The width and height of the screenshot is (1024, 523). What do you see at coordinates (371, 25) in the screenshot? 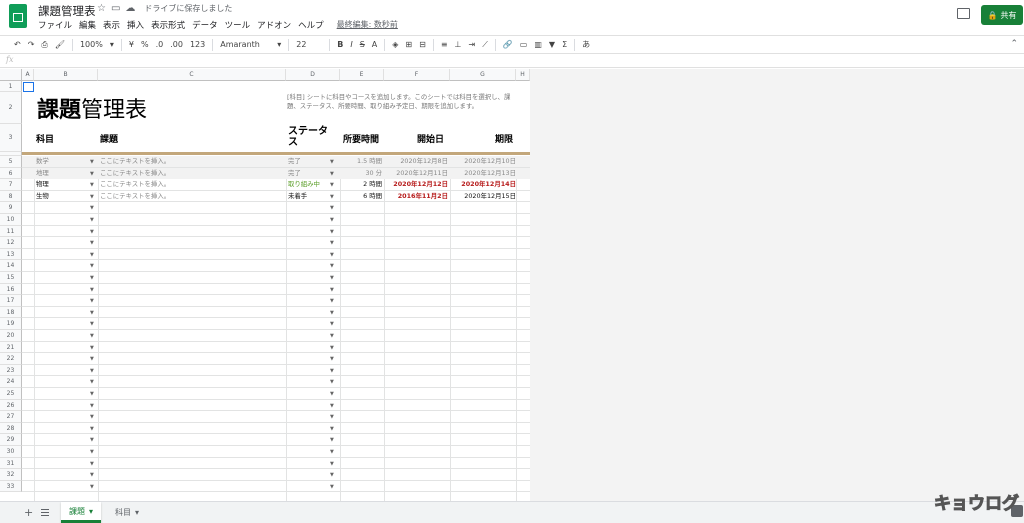
I see `last-edit-link: 最終編集: 数秒前` at bounding box center [371, 25].